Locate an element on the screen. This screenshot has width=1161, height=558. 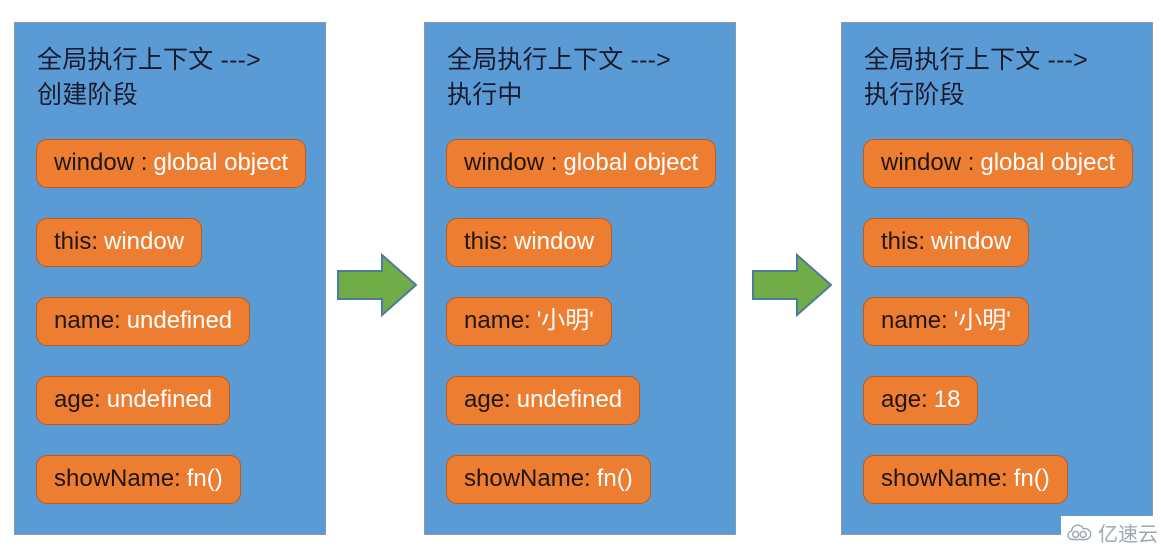
panel-title: 全局执行上下文 ---> 执行中 is located at coordinates (559, 77).